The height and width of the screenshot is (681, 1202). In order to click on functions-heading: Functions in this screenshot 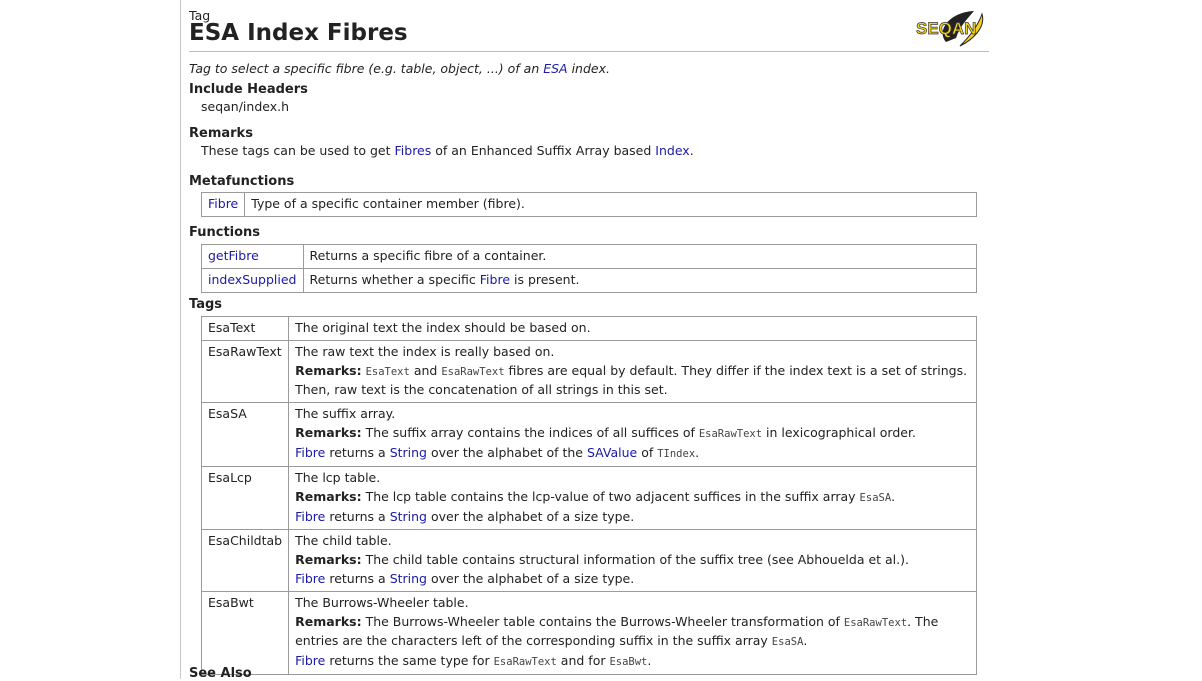, I will do `click(225, 232)`.